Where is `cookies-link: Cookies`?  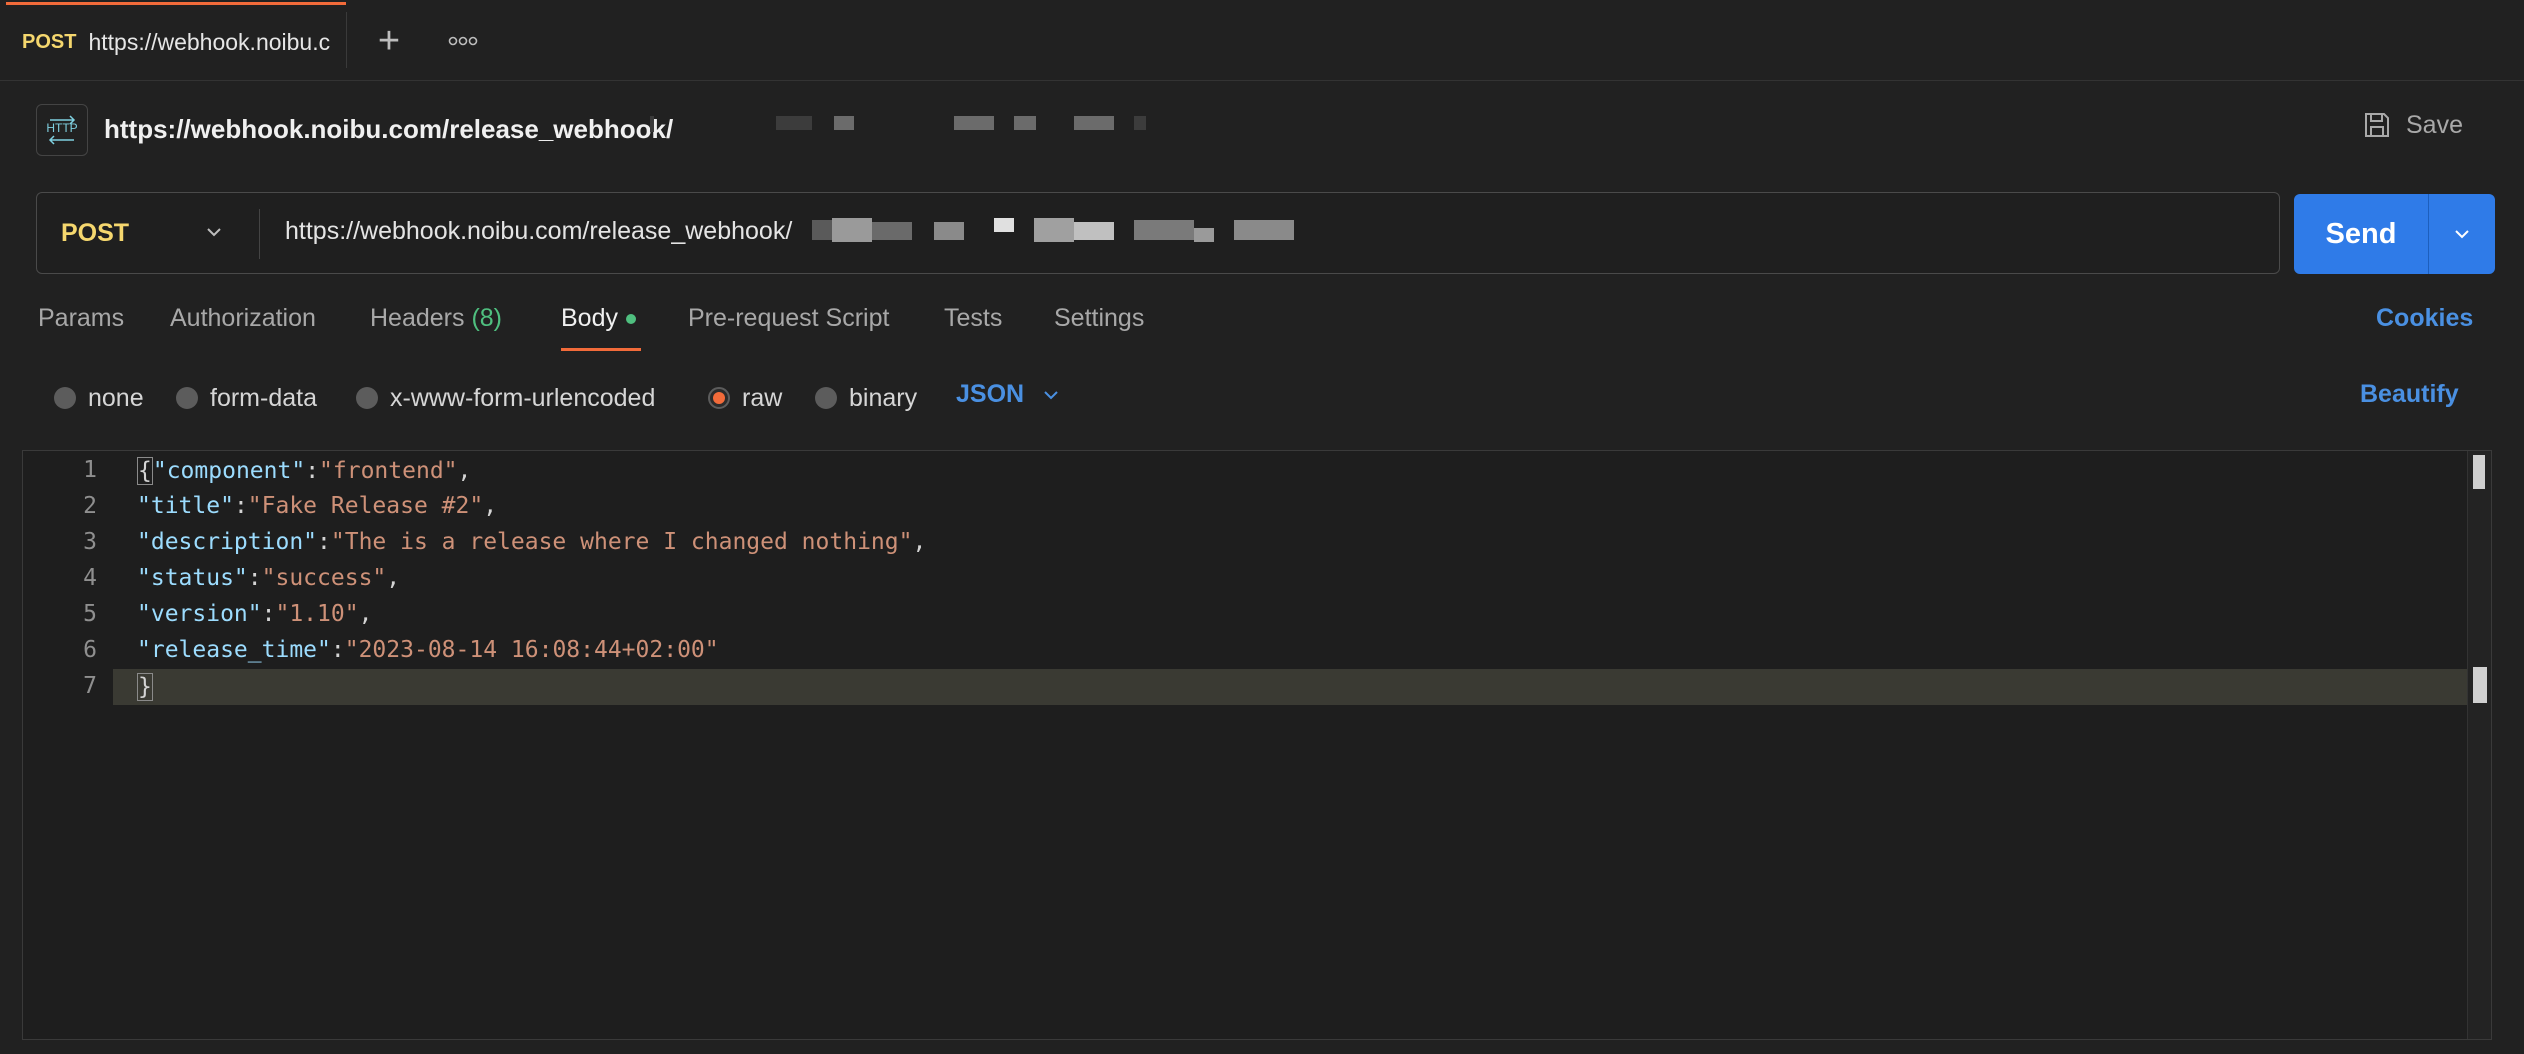
cookies-link: Cookies is located at coordinates (2424, 318).